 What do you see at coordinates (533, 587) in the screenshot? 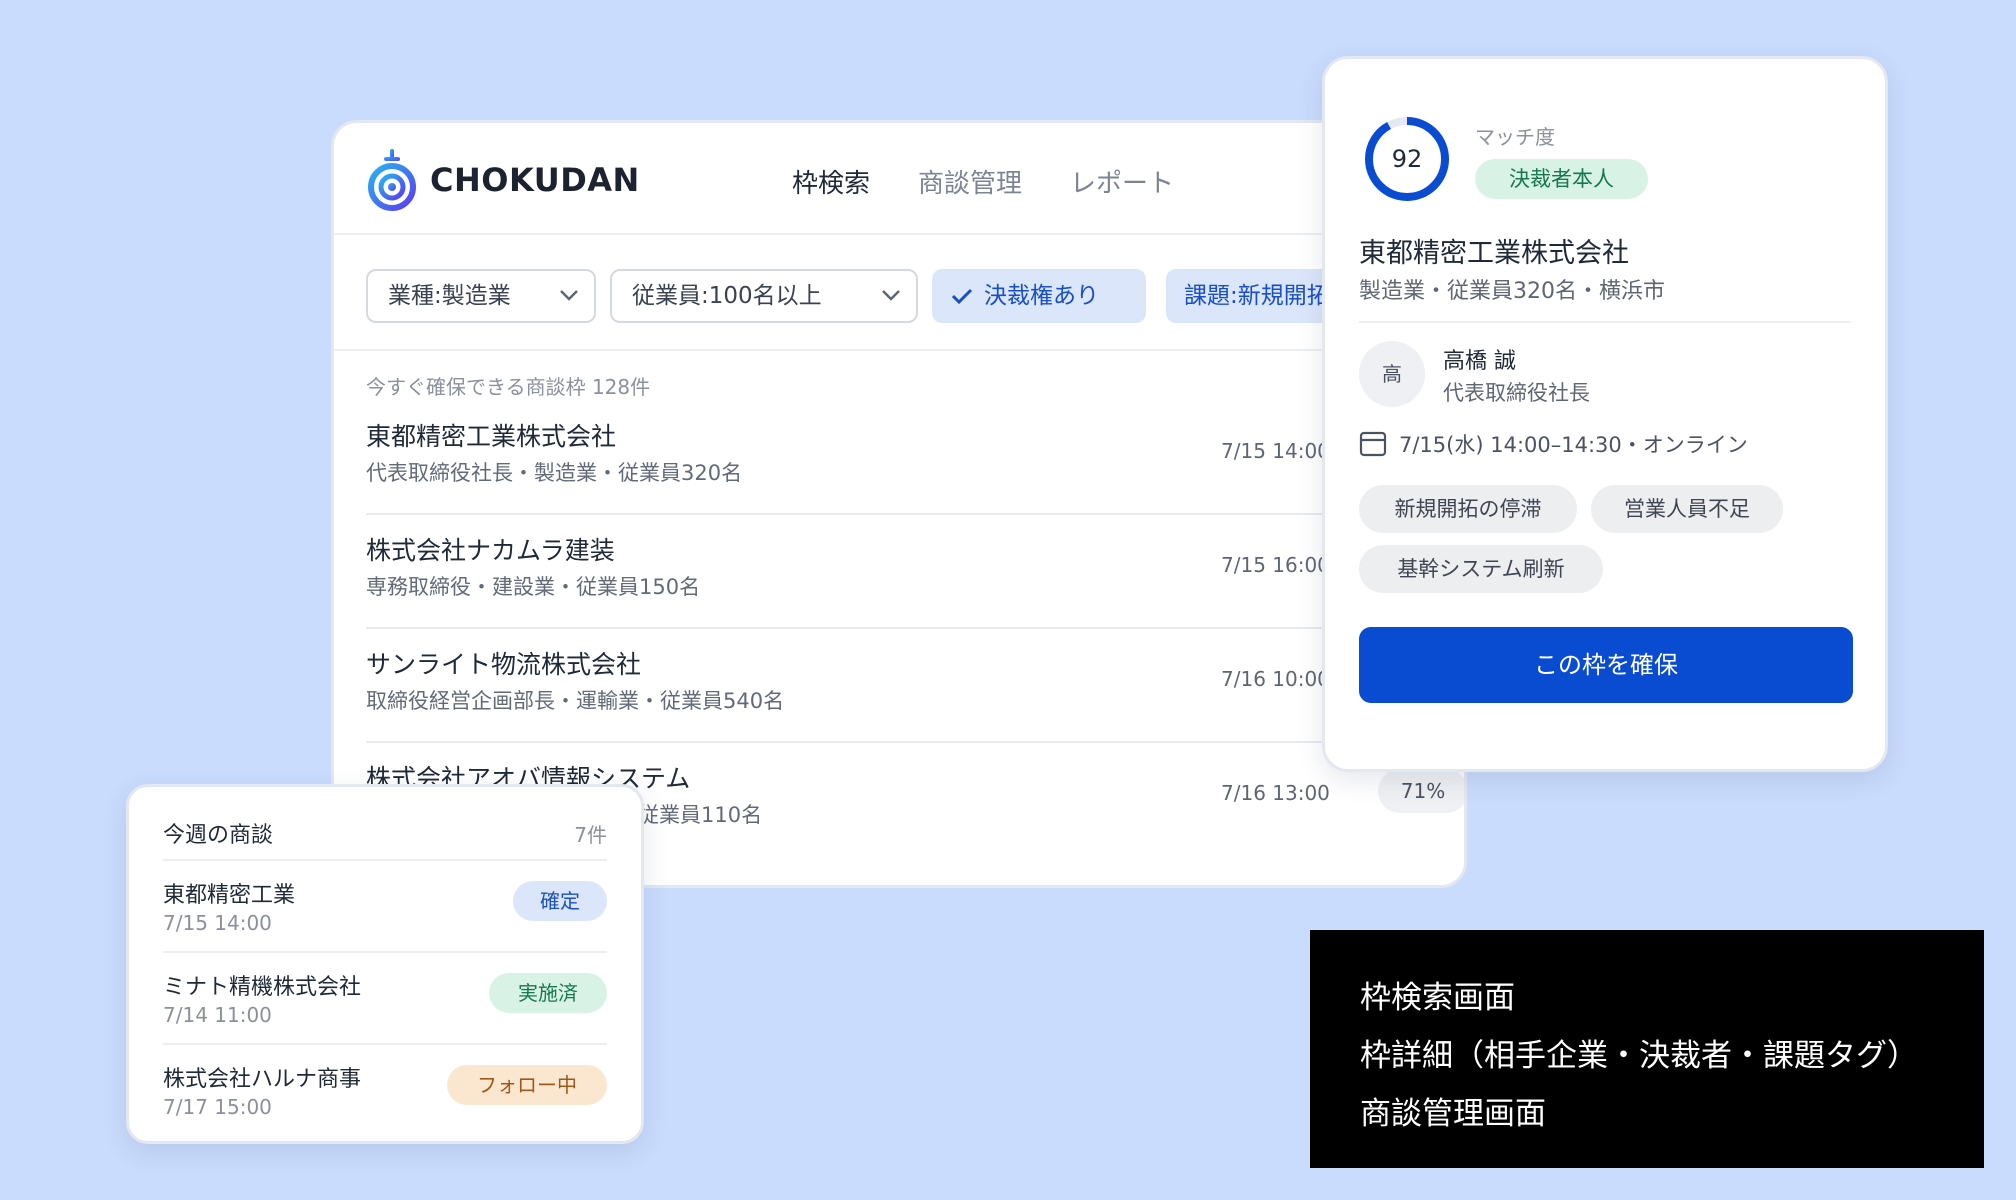
I see `slot-detail: 専務取締役・建設業・従業員150名` at bounding box center [533, 587].